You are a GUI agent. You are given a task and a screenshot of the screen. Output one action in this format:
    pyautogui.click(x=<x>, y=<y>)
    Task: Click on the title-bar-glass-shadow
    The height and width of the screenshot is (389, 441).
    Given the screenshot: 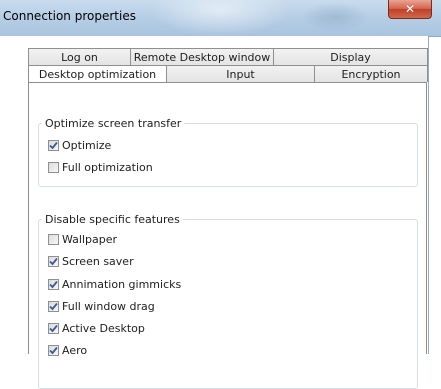 What is the action you would take?
    pyautogui.click(x=335, y=17)
    